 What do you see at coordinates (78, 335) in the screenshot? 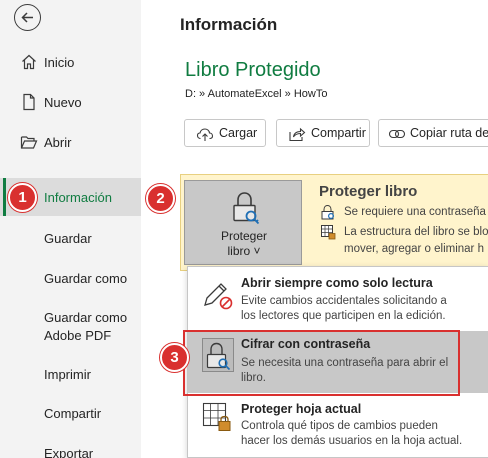
I see `sidebar-item-label-line2: Adobe PDF` at bounding box center [78, 335].